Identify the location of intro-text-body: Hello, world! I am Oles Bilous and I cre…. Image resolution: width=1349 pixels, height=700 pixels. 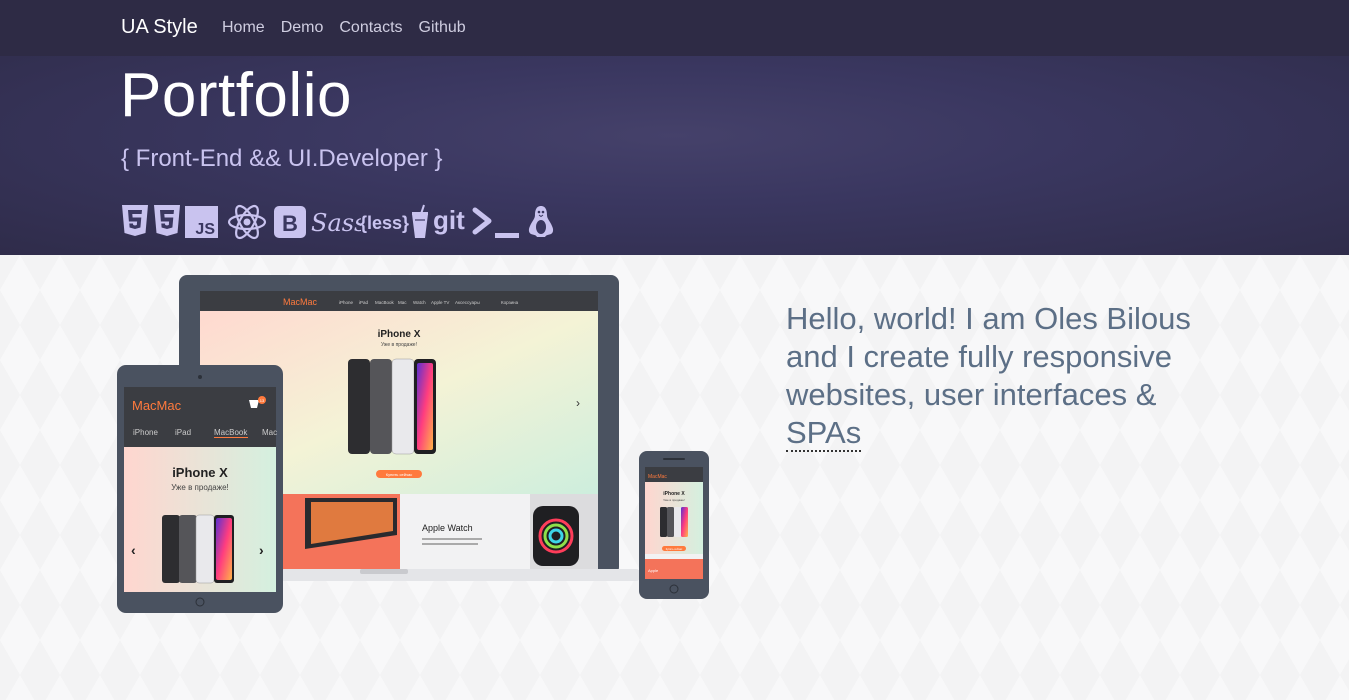
(988, 356).